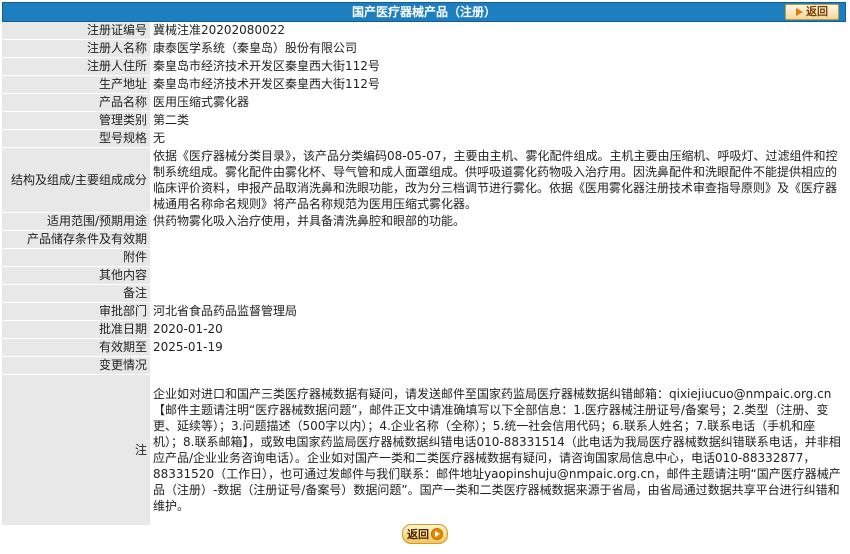 Image resolution: width=850 pixels, height=554 pixels. I want to click on table-row: 注册人名称 康泰医学系统（秦皇岛）股份有限公司, so click(424, 48).